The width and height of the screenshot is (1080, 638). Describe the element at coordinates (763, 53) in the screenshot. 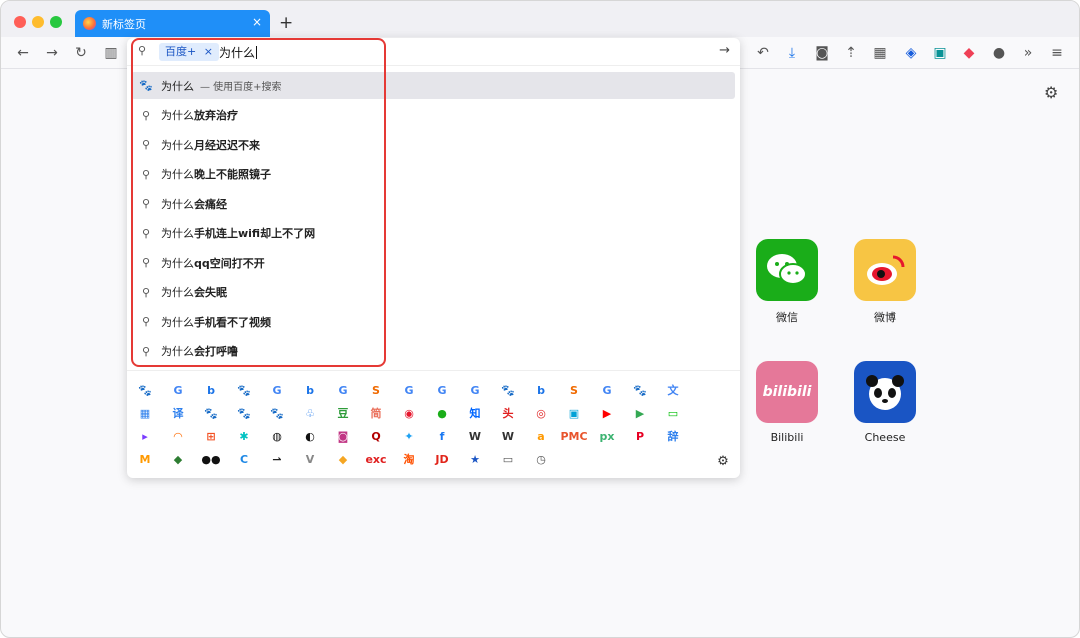

I see `undo-icon: ↶` at that location.